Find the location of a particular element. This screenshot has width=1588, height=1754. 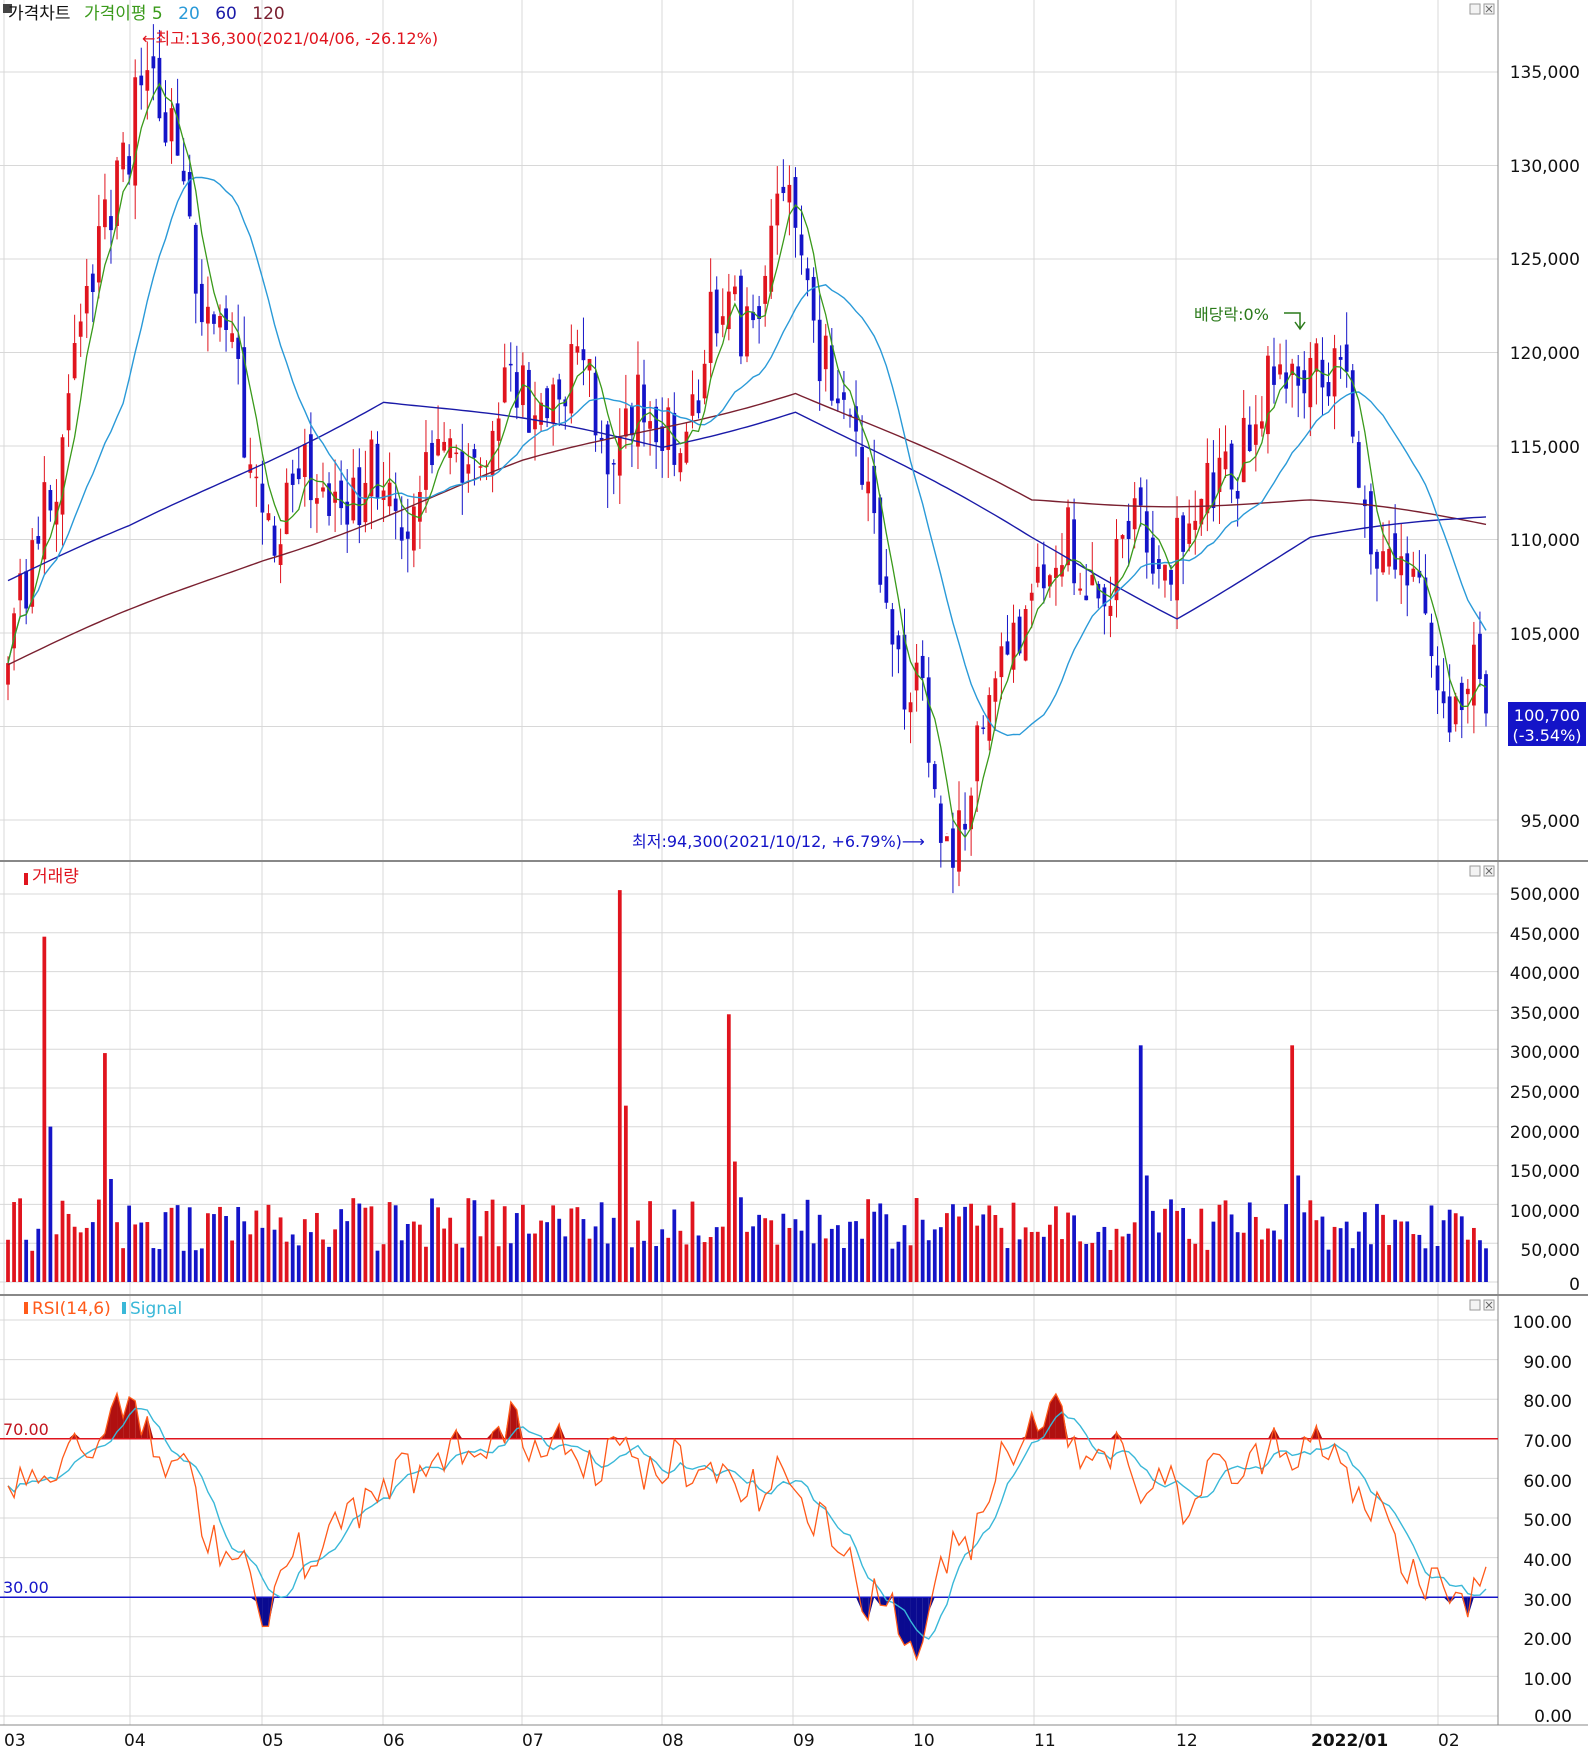

x-tick-label: 10 is located at coordinates (924, 1740).